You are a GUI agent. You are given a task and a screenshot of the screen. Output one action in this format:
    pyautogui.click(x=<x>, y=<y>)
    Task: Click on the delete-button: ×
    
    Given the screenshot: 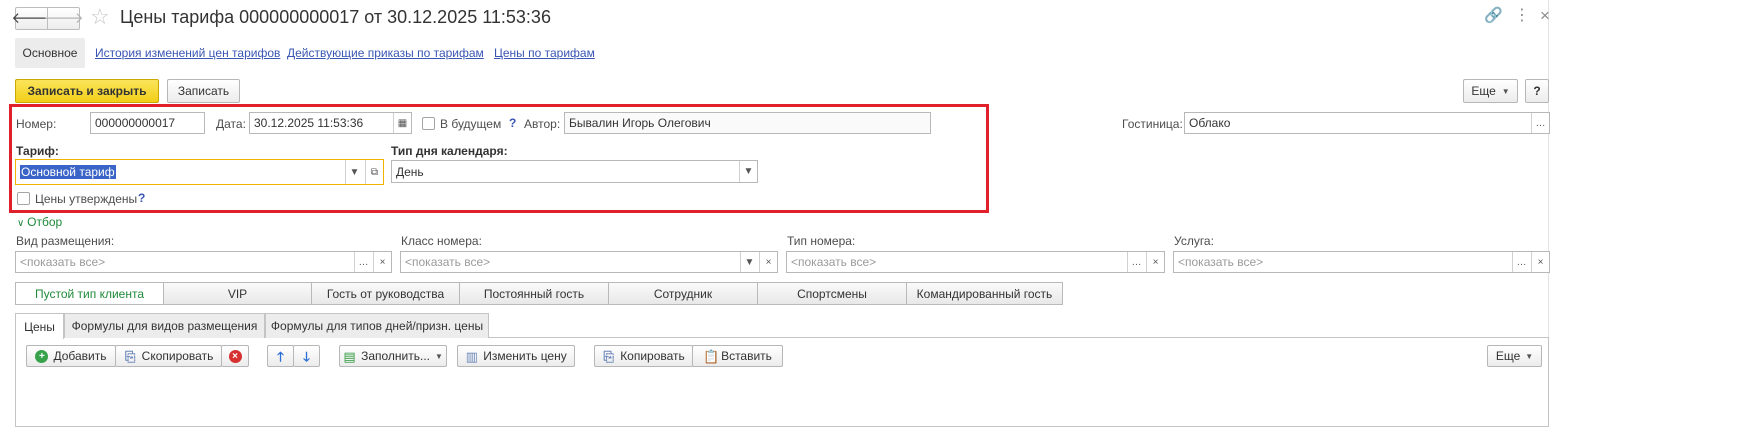 What is the action you would take?
    pyautogui.click(x=235, y=356)
    